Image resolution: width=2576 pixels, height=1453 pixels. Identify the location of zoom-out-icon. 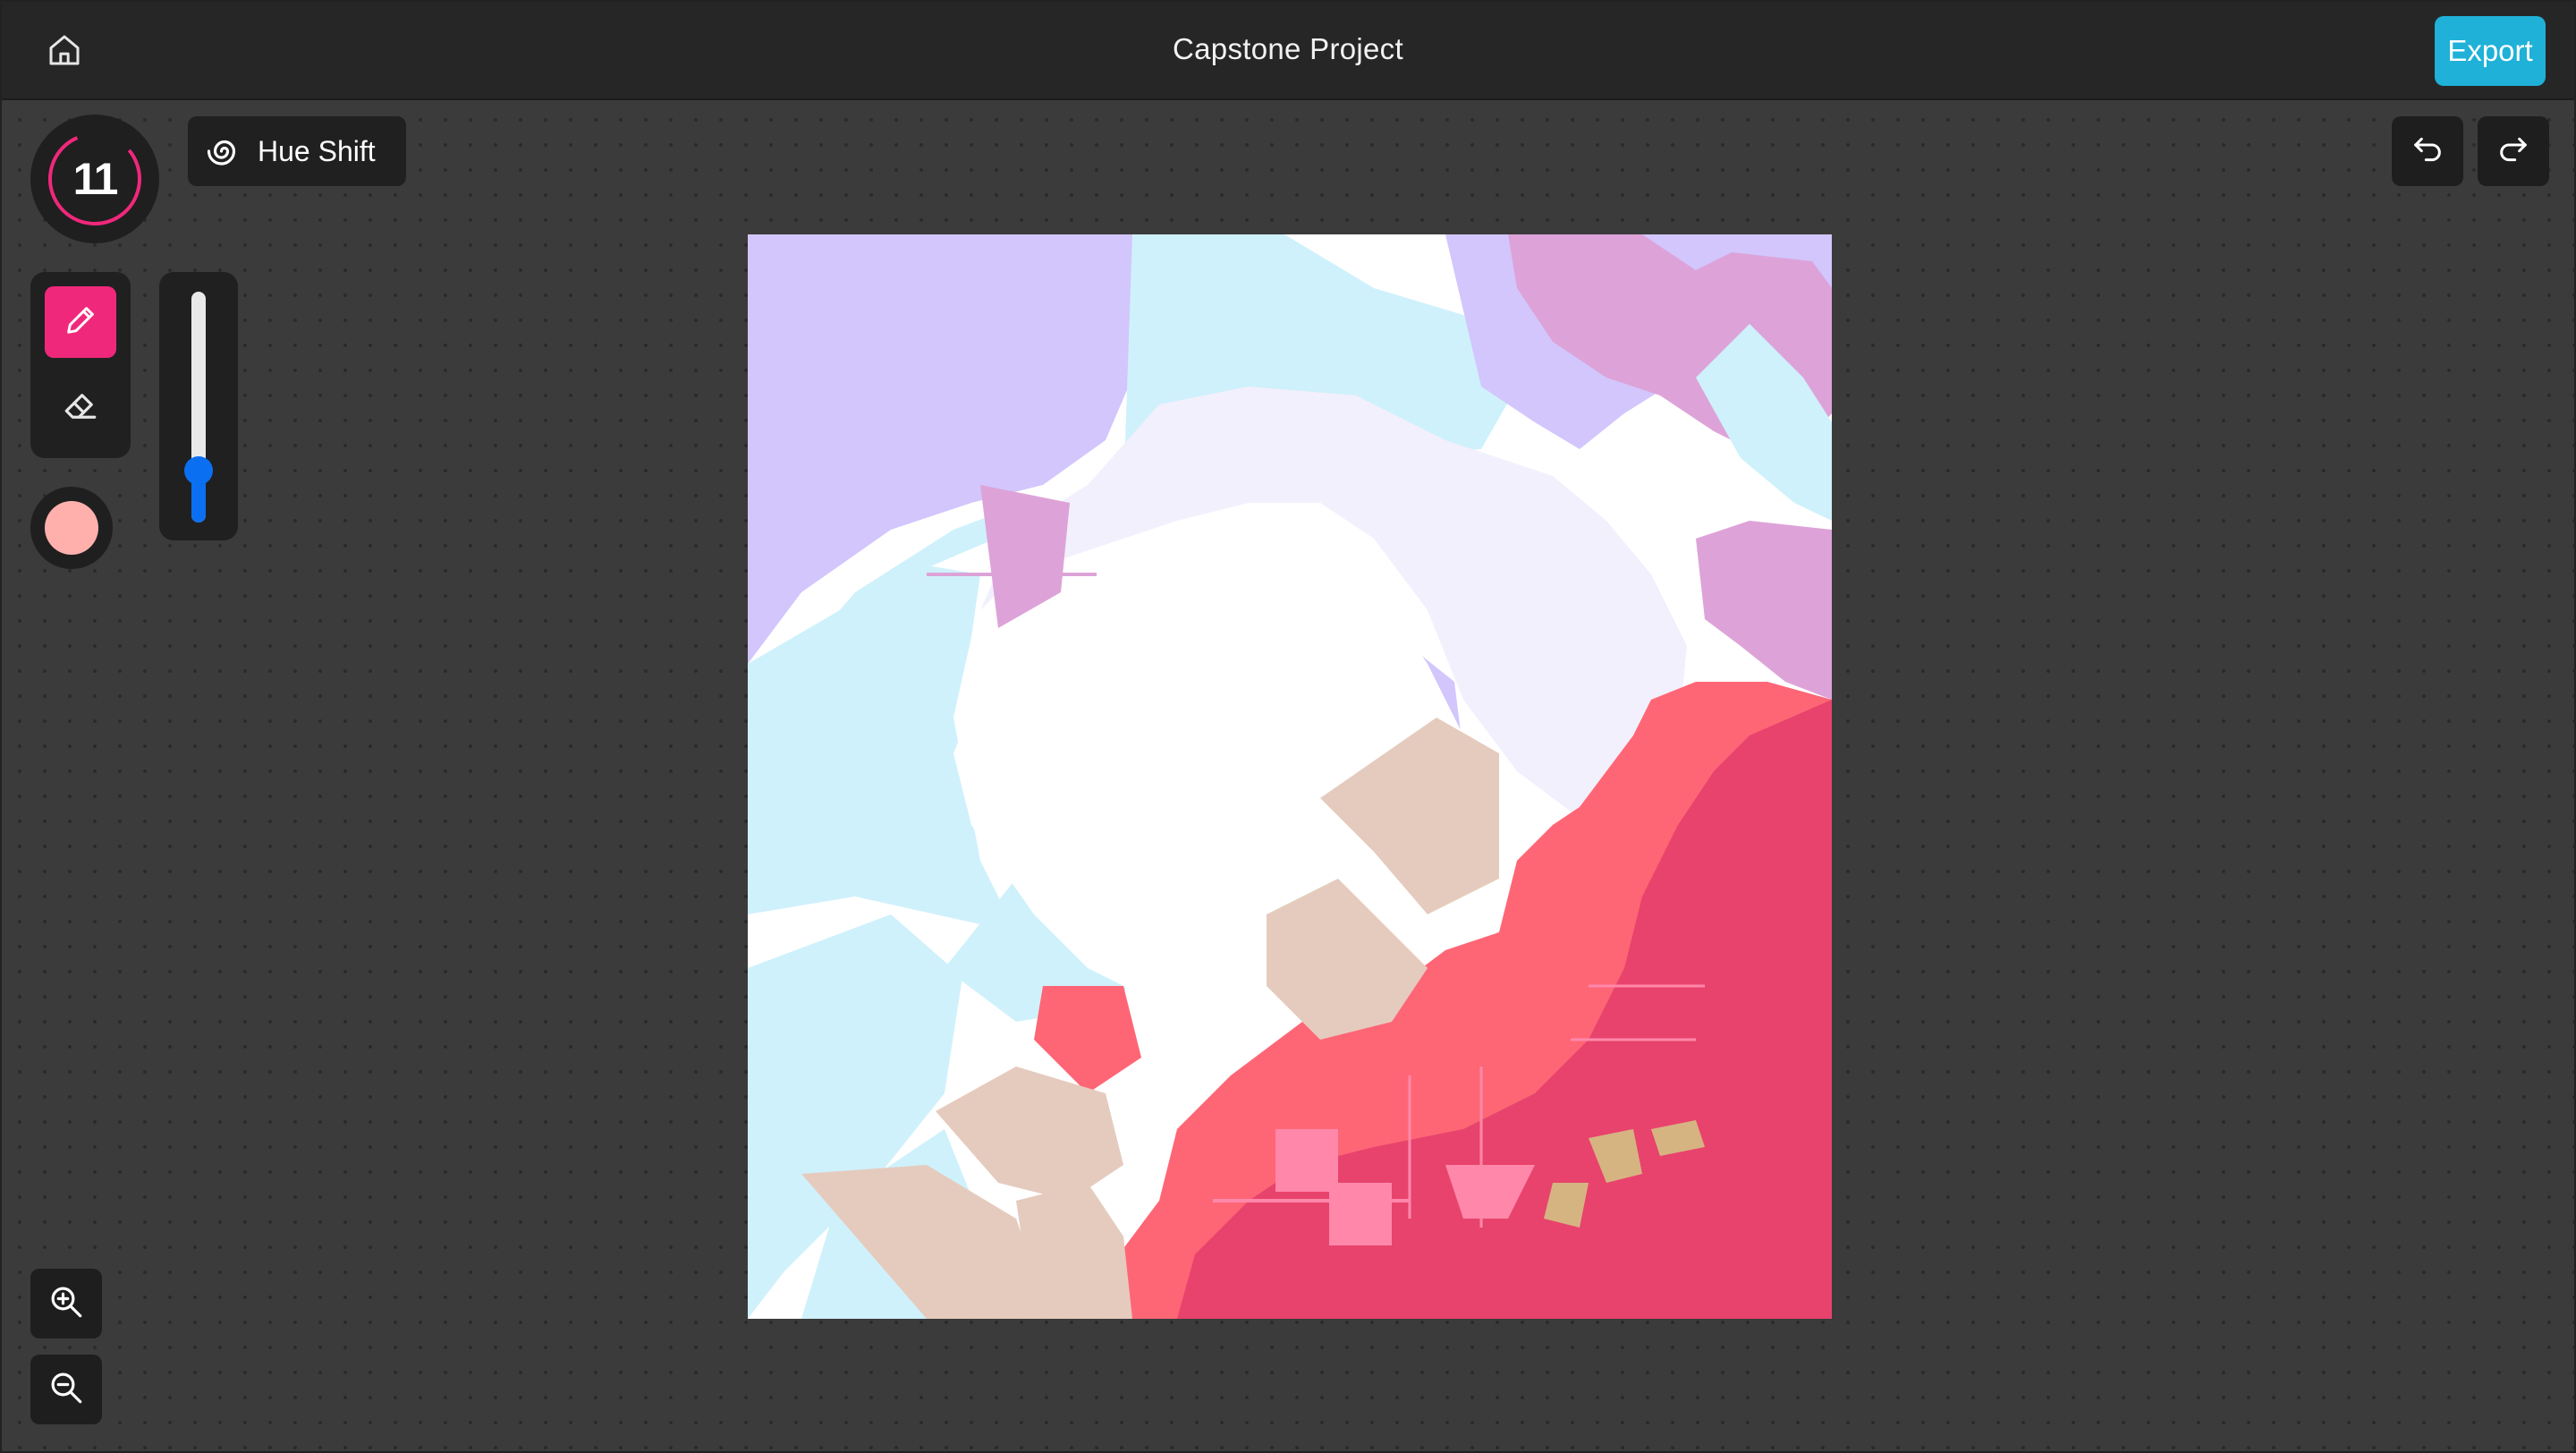
(66, 1390).